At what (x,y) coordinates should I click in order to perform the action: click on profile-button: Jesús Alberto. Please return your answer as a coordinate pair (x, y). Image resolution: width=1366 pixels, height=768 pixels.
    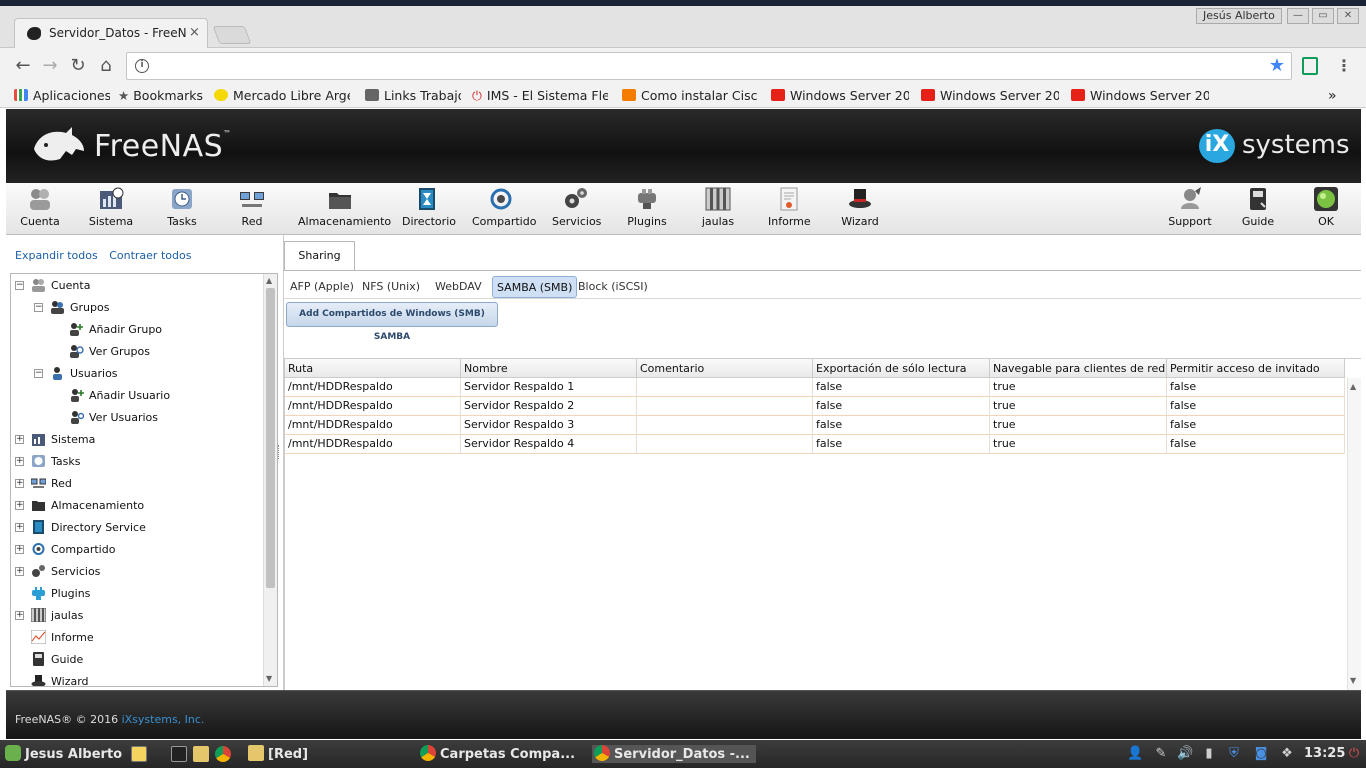
    Looking at the image, I should click on (1239, 16).